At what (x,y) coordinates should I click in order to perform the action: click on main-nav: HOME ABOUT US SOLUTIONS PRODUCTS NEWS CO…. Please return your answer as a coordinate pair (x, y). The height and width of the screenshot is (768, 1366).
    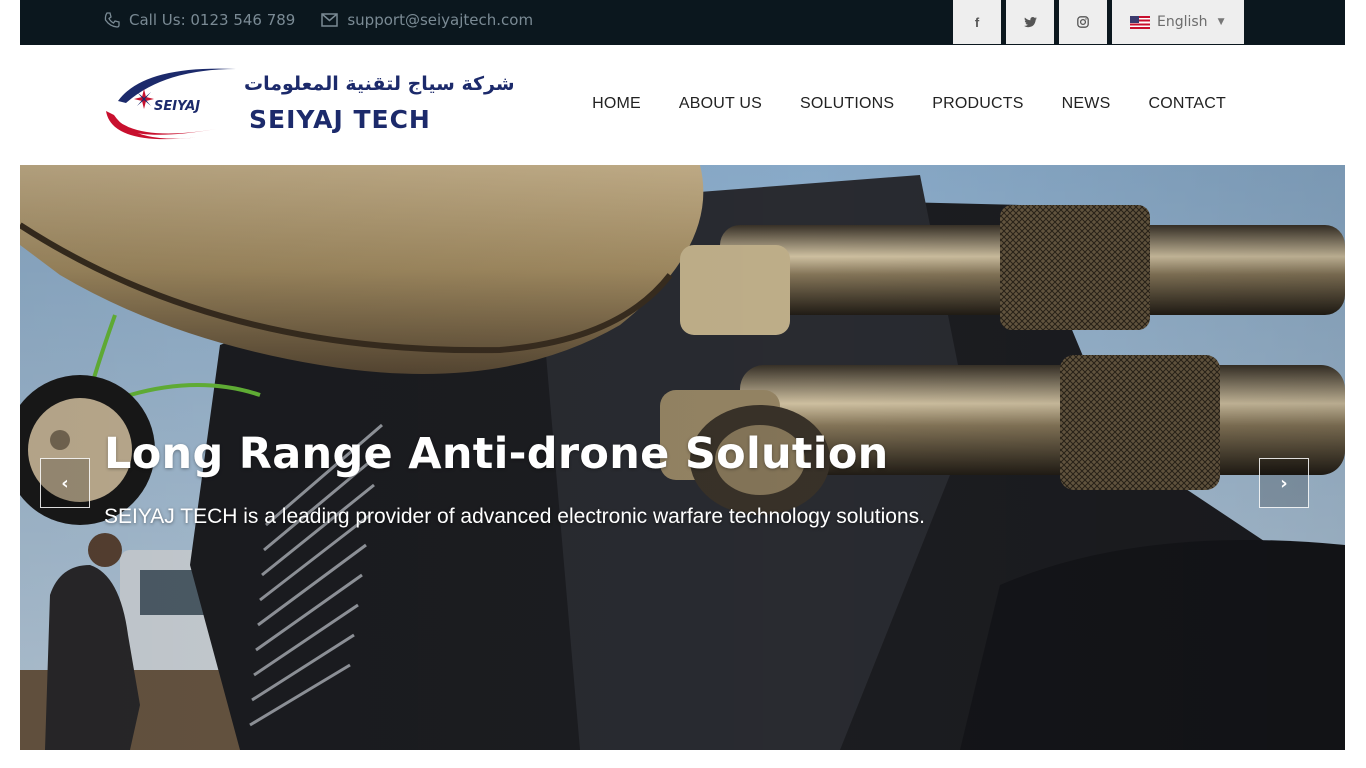
    Looking at the image, I should click on (890, 104).